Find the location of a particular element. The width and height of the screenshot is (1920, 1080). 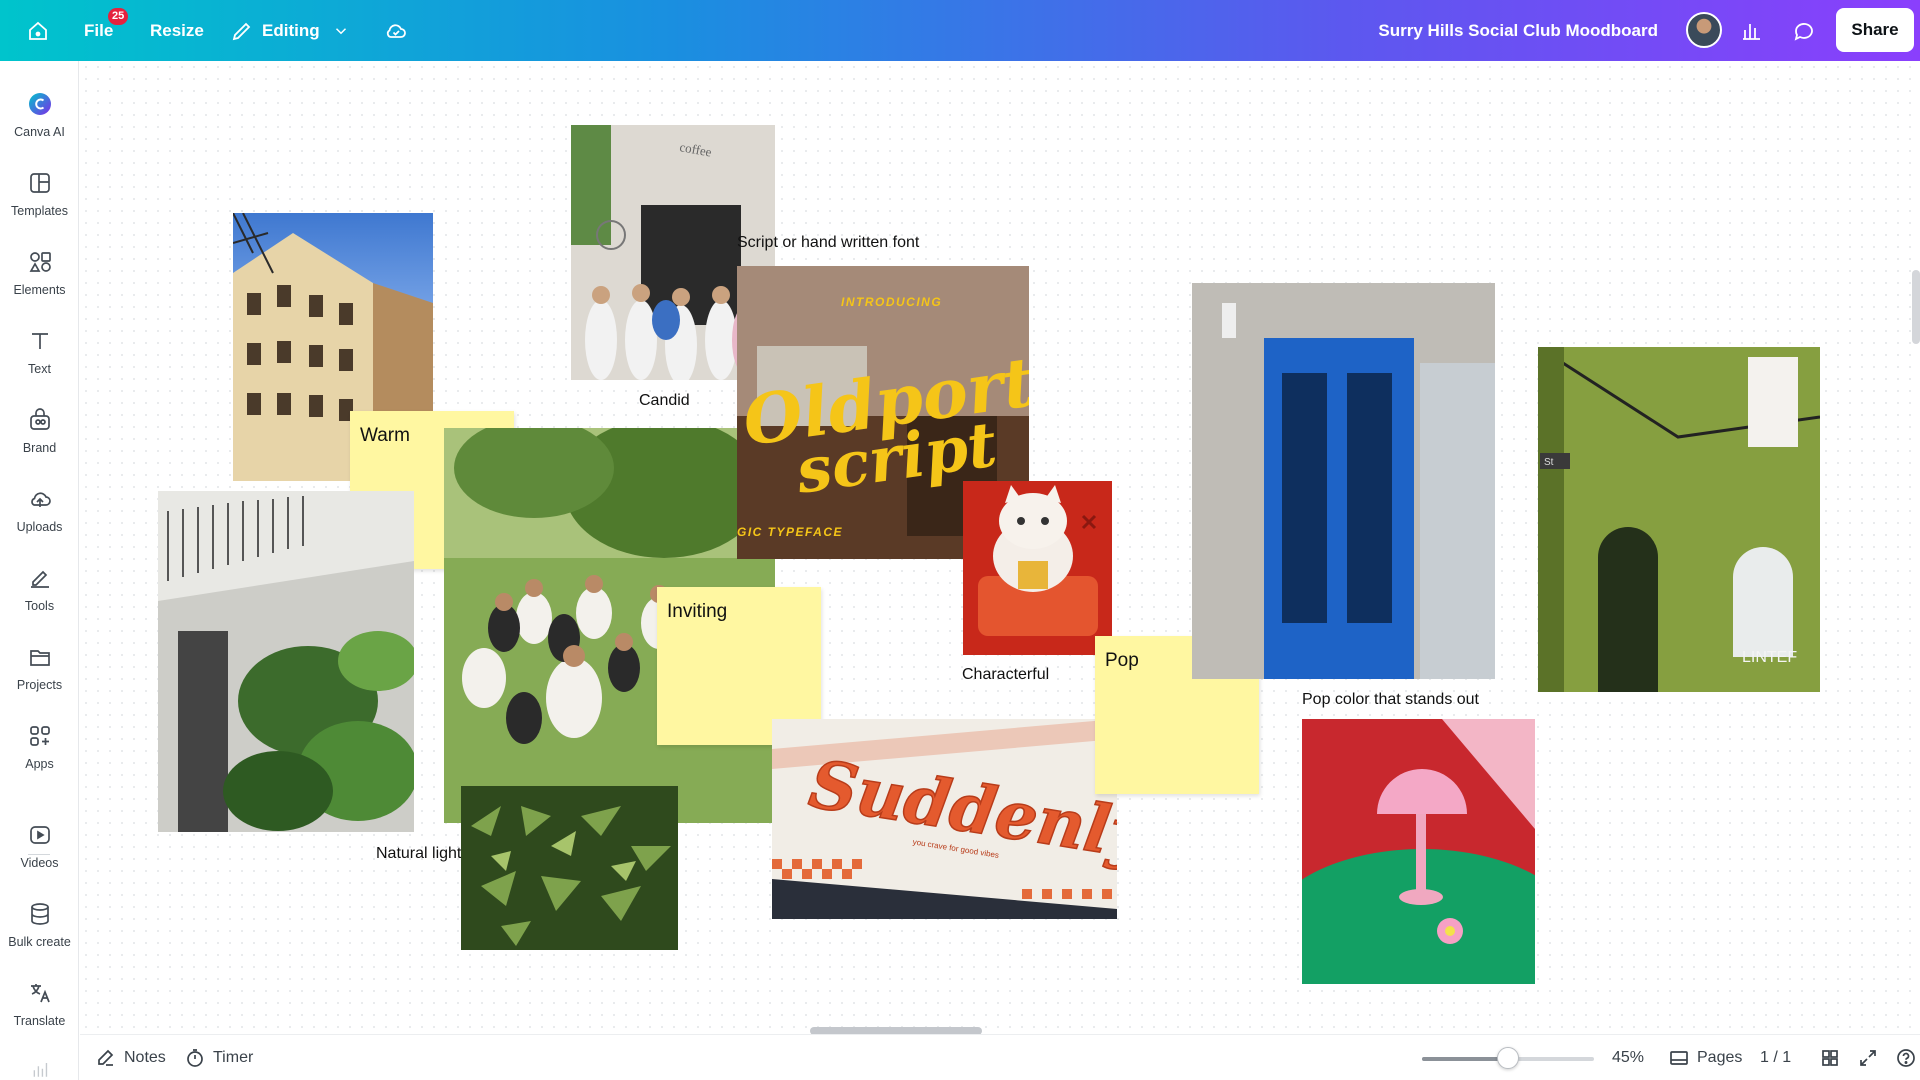

sidebar-label: Projects is located at coordinates (39, 685).